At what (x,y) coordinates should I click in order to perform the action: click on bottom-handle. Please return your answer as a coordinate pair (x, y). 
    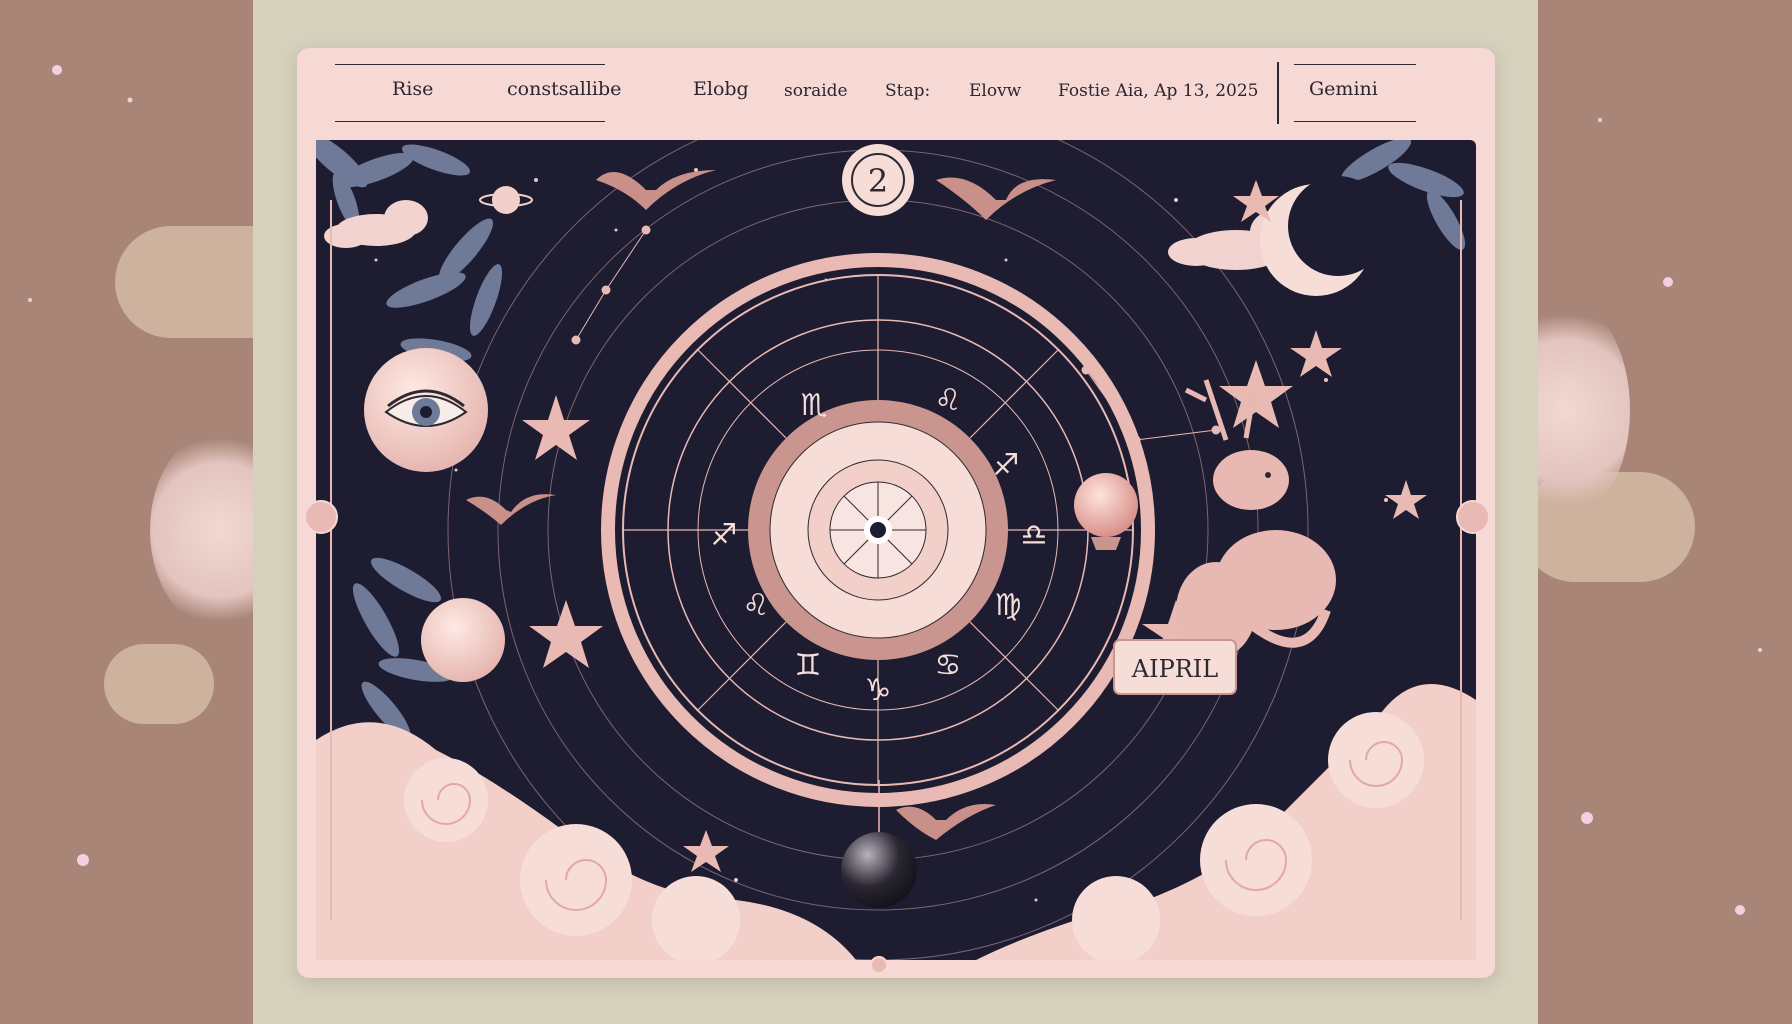
    Looking at the image, I should click on (879, 965).